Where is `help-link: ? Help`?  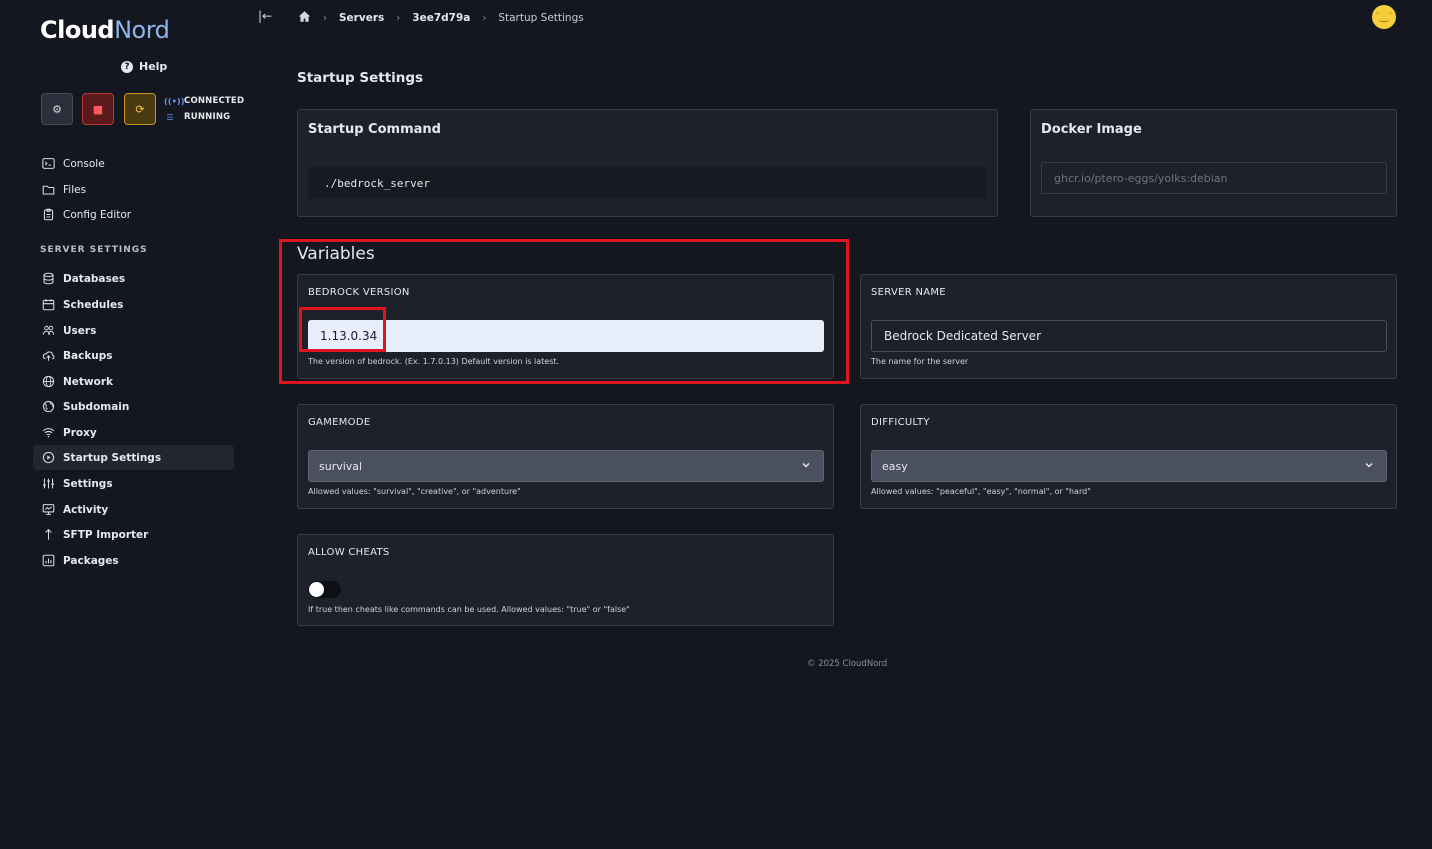
help-link: ? Help is located at coordinates (144, 66).